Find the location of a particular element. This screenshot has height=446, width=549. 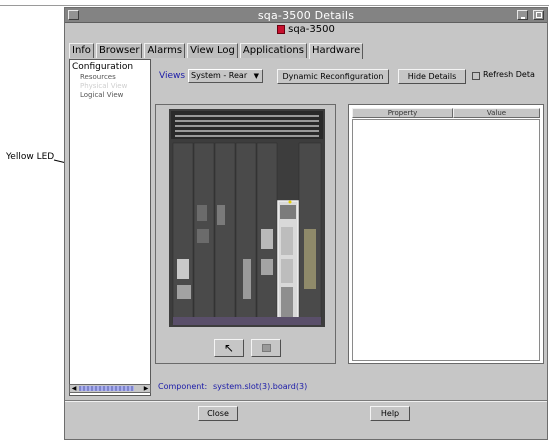

maximize-icon is located at coordinates (538, 15).